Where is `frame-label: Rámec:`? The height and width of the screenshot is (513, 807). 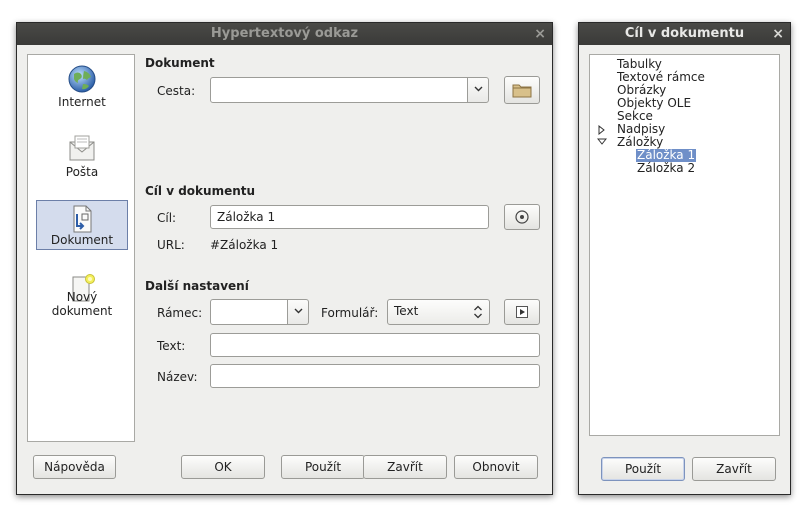 frame-label: Rámec: is located at coordinates (180, 313).